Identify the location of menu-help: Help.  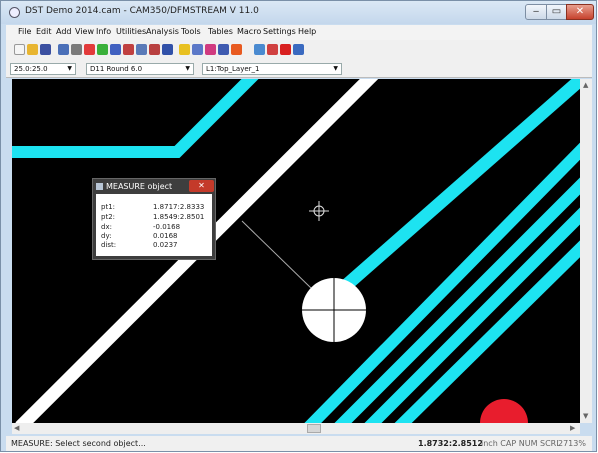
(307, 31).